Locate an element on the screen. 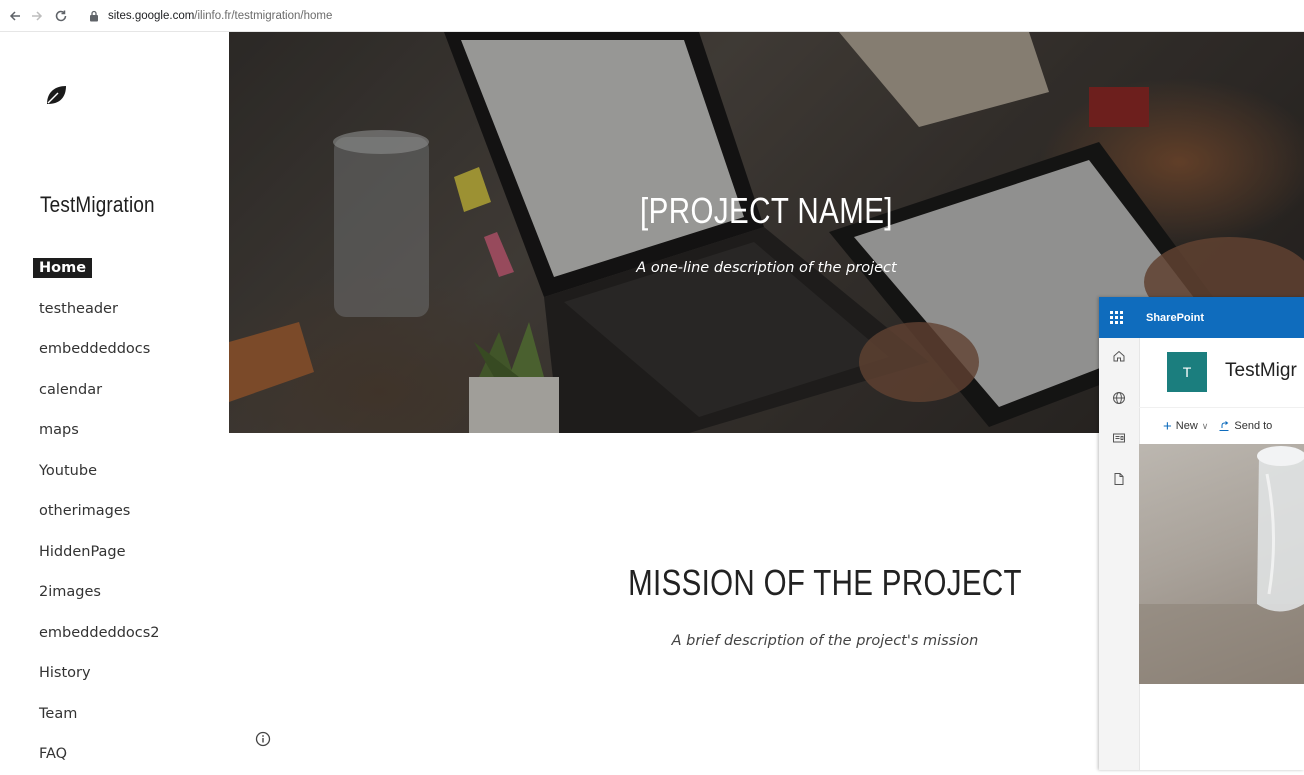  nav-item-embeddeddocs2: embeddeddocs2 is located at coordinates (99, 633).